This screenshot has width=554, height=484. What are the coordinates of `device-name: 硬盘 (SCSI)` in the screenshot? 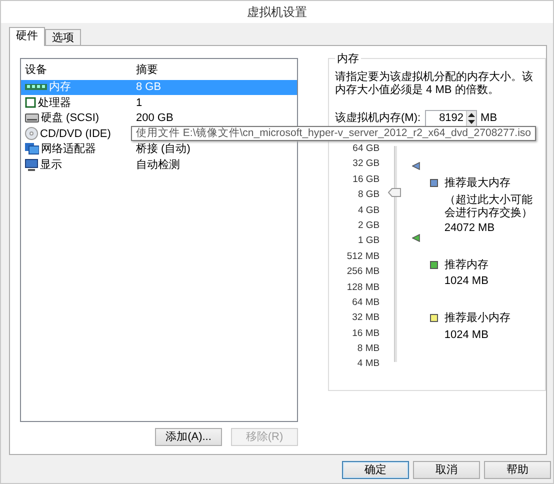 It's located at (70, 118).